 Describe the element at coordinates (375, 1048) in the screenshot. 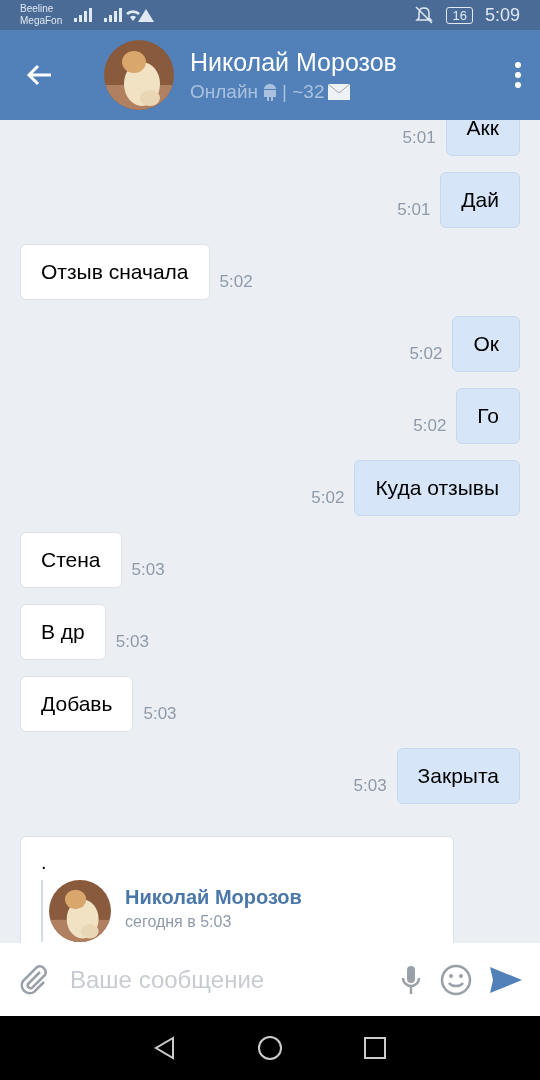

I see `recents-icon` at that location.